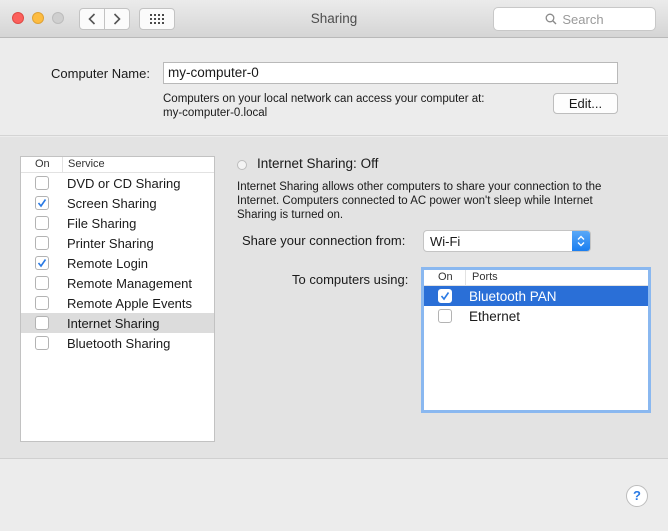  I want to click on service-row-label: Remote Management, so click(130, 283).